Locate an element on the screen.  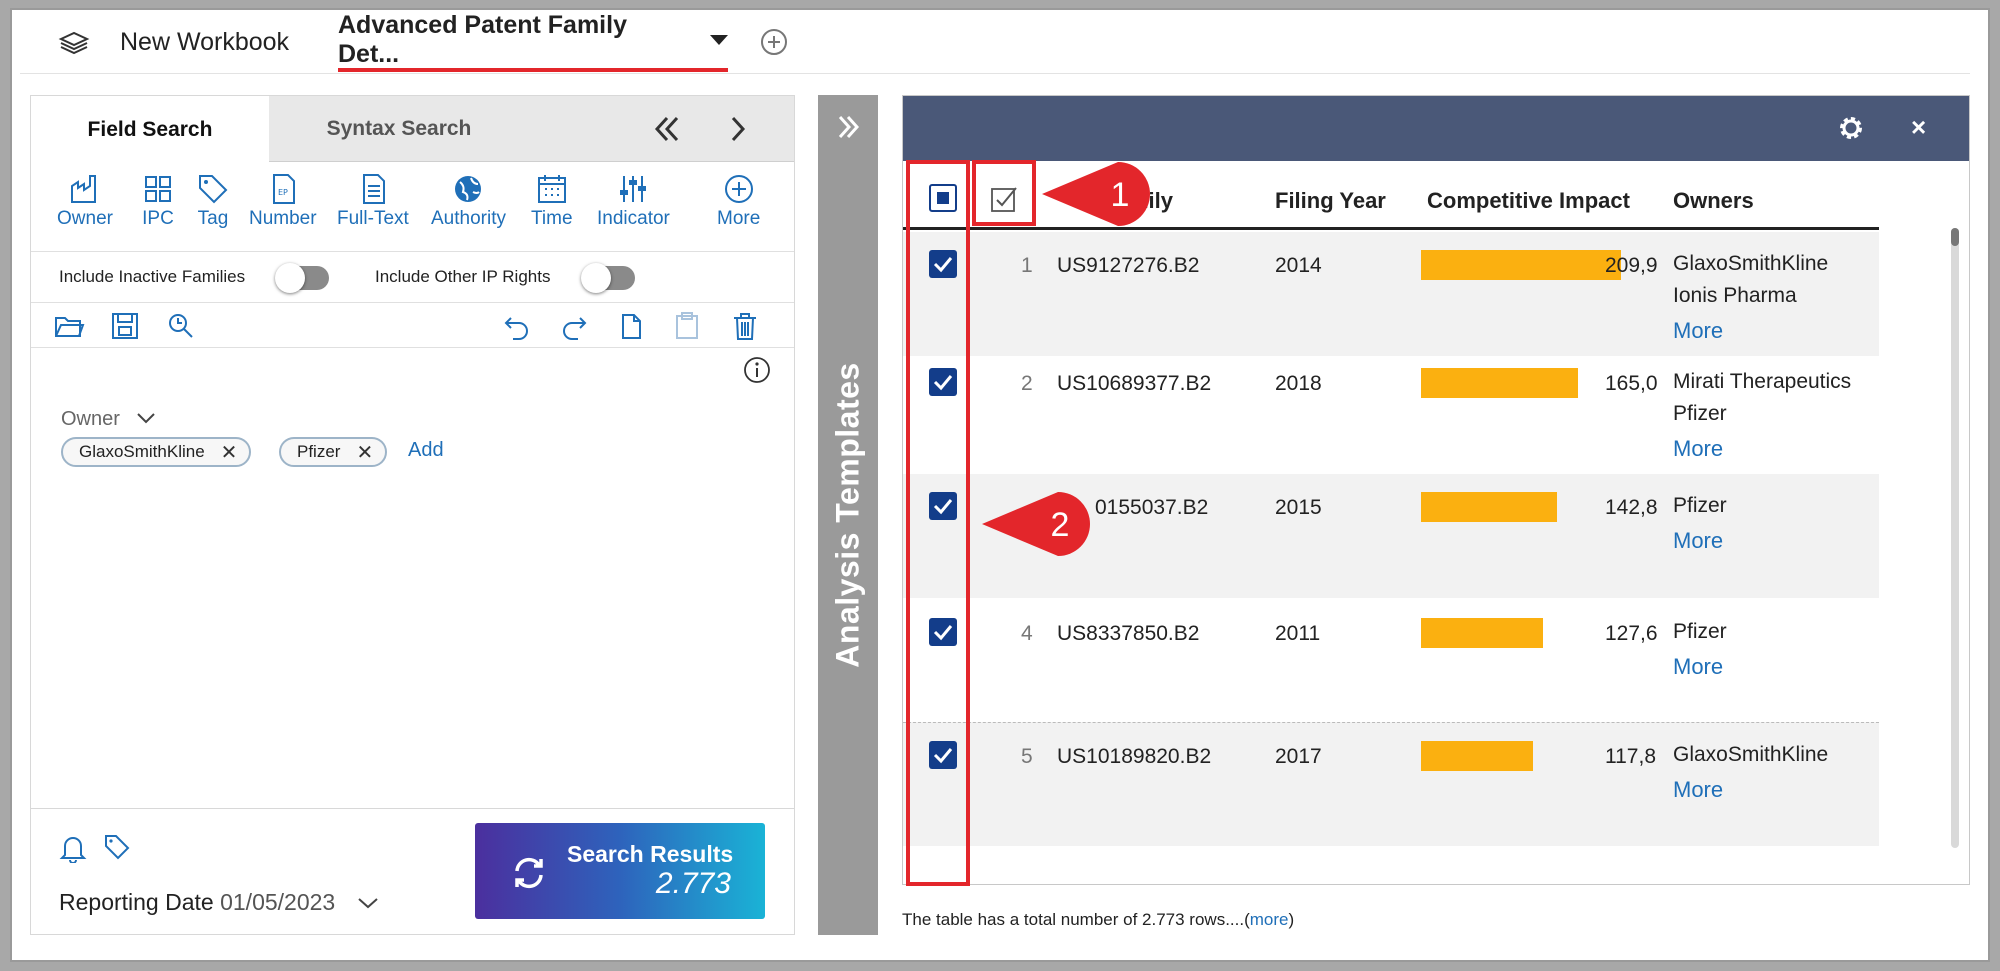
save-icon is located at coordinates (125, 326).